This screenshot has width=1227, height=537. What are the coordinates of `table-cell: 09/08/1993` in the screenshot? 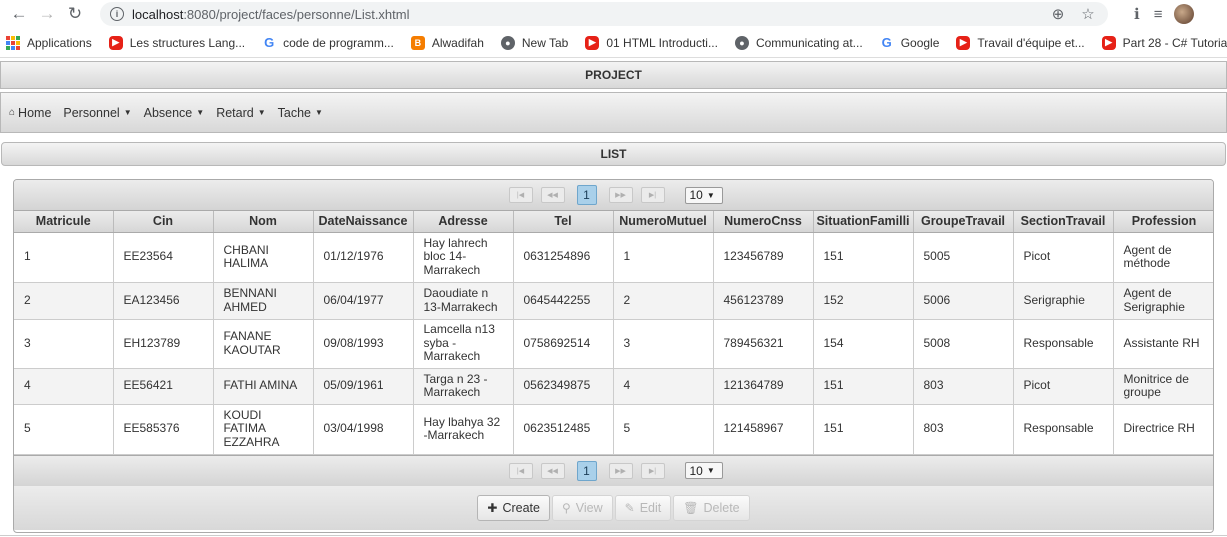 It's located at (363, 344).